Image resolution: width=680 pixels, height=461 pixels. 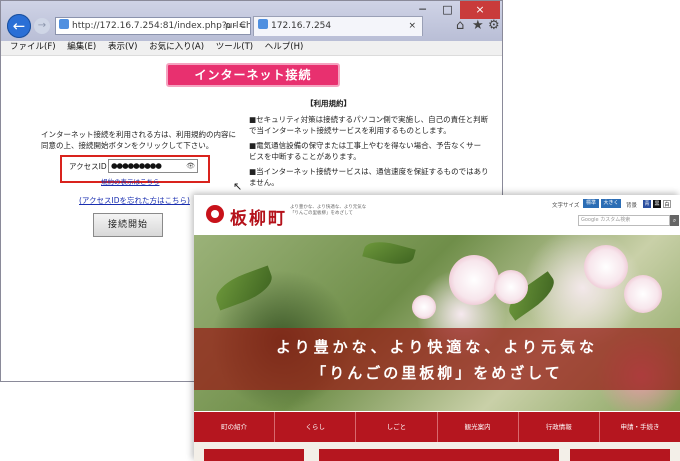 I want to click on terms-line: ■セキュリティ対策は接続するパソコン側で実施し、自己の責任と判断, so click(x=369, y=119).